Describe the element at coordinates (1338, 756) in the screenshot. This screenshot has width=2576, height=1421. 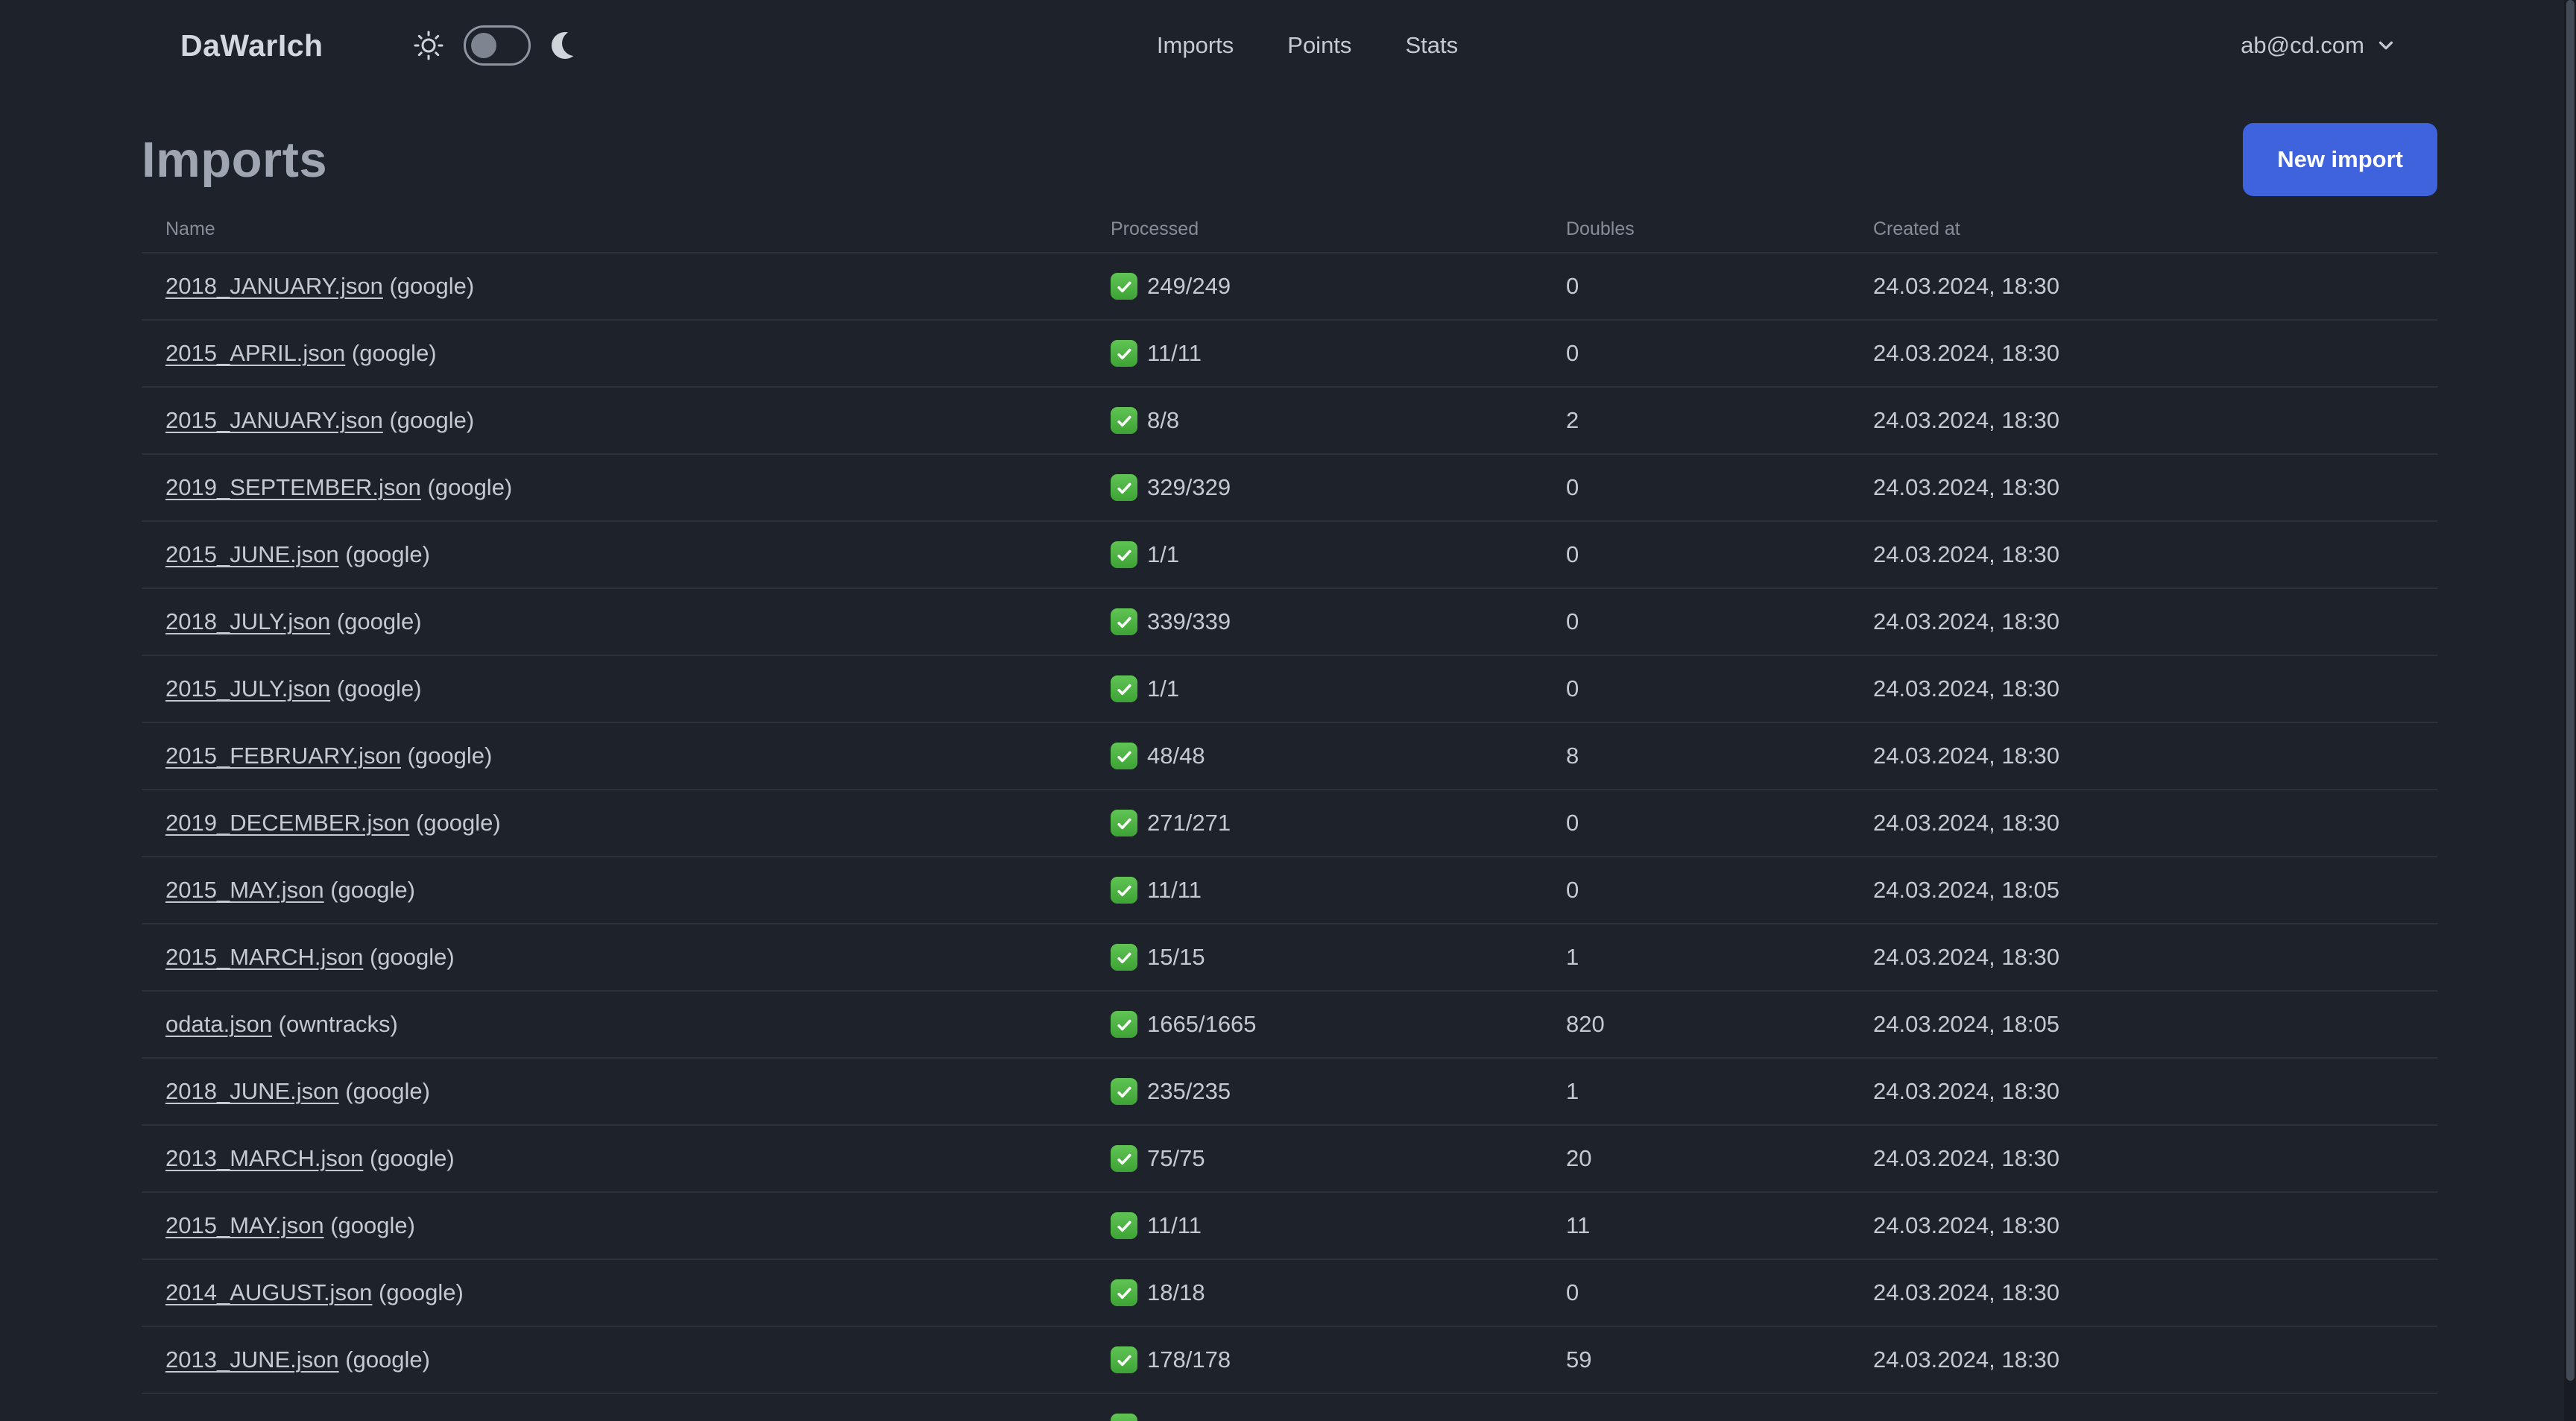
I see `processed-cell: 48/48` at that location.